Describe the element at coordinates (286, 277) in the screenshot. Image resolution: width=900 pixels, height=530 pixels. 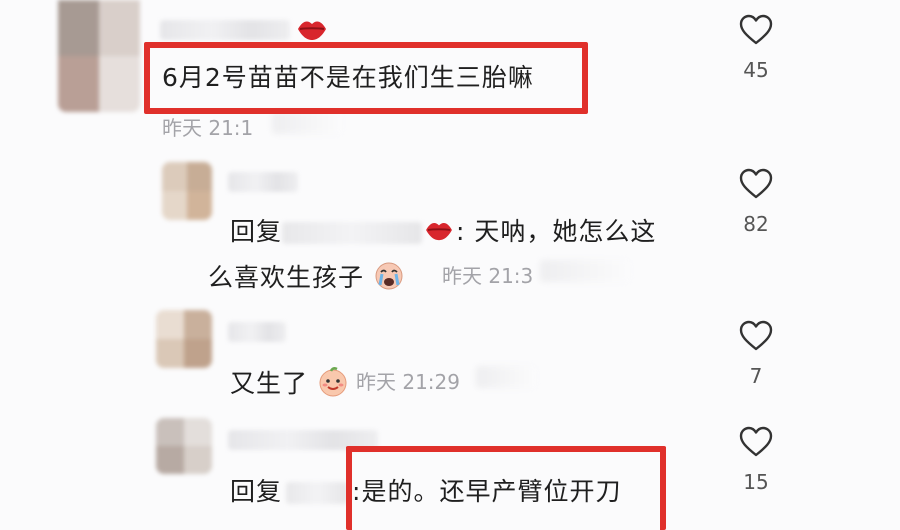
I see `reply-body-2: 么喜欢生孩子` at that location.